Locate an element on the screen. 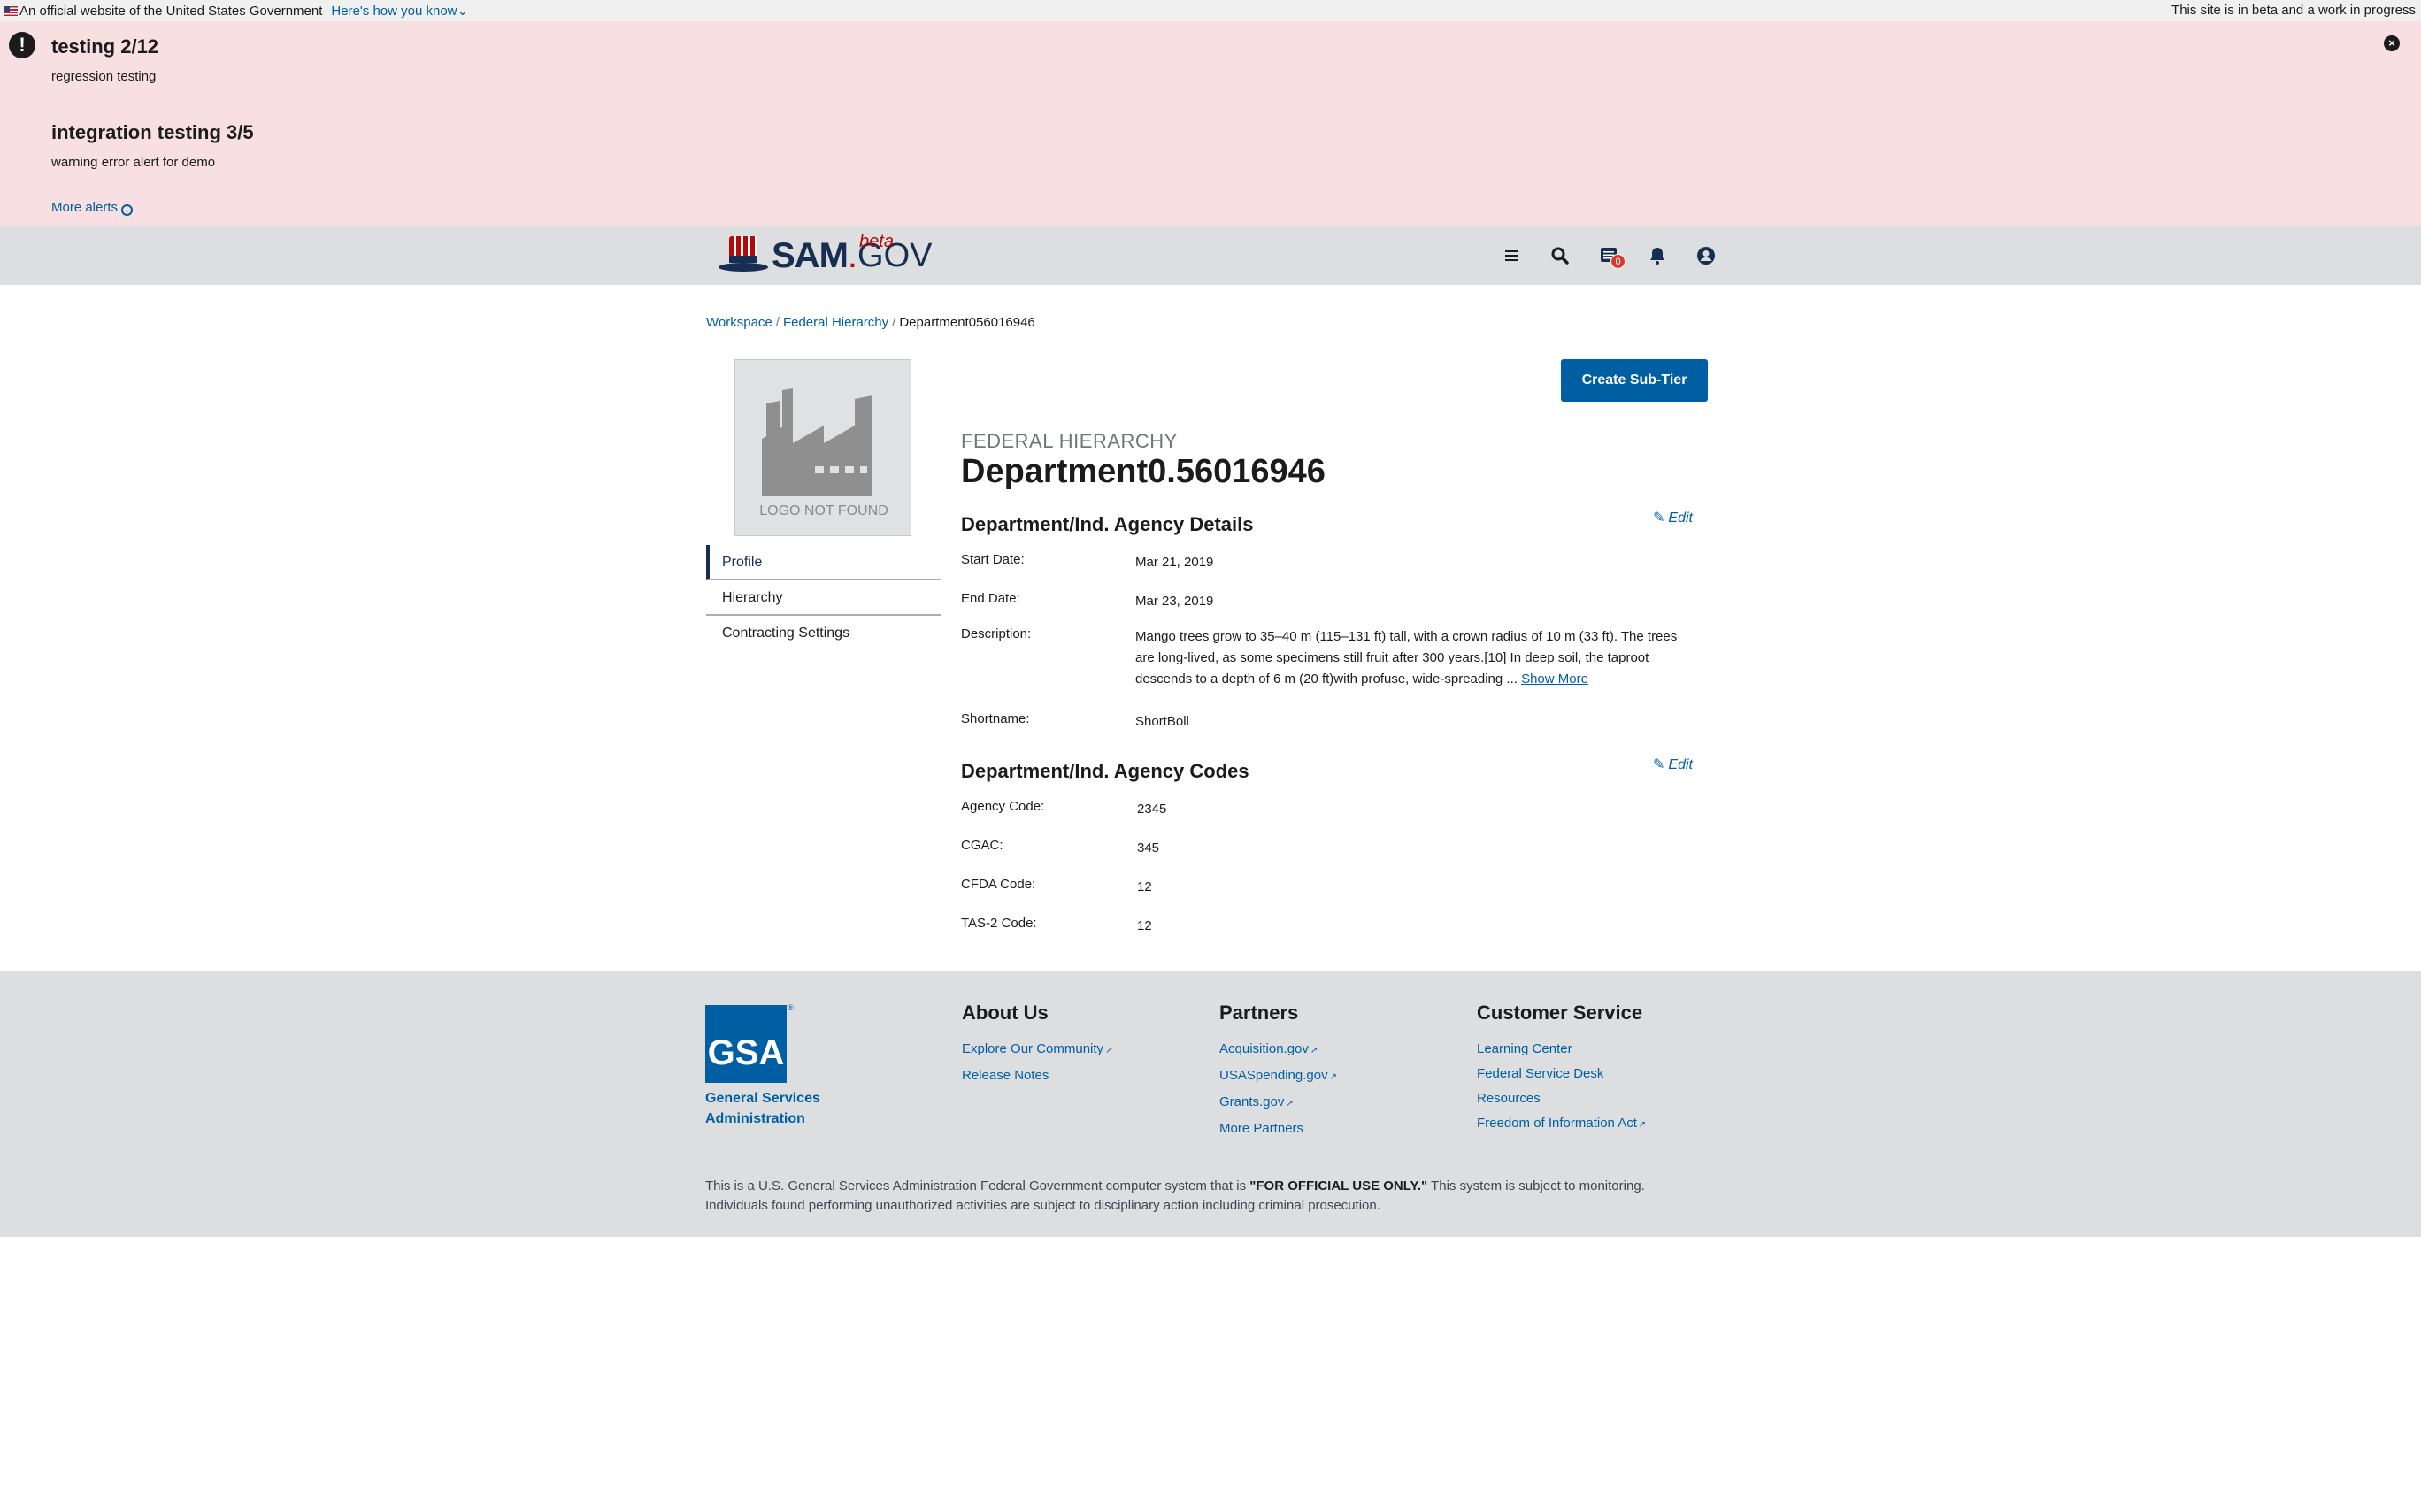 The image size is (2421, 1512). messages-icon: 0 is located at coordinates (1609, 256).